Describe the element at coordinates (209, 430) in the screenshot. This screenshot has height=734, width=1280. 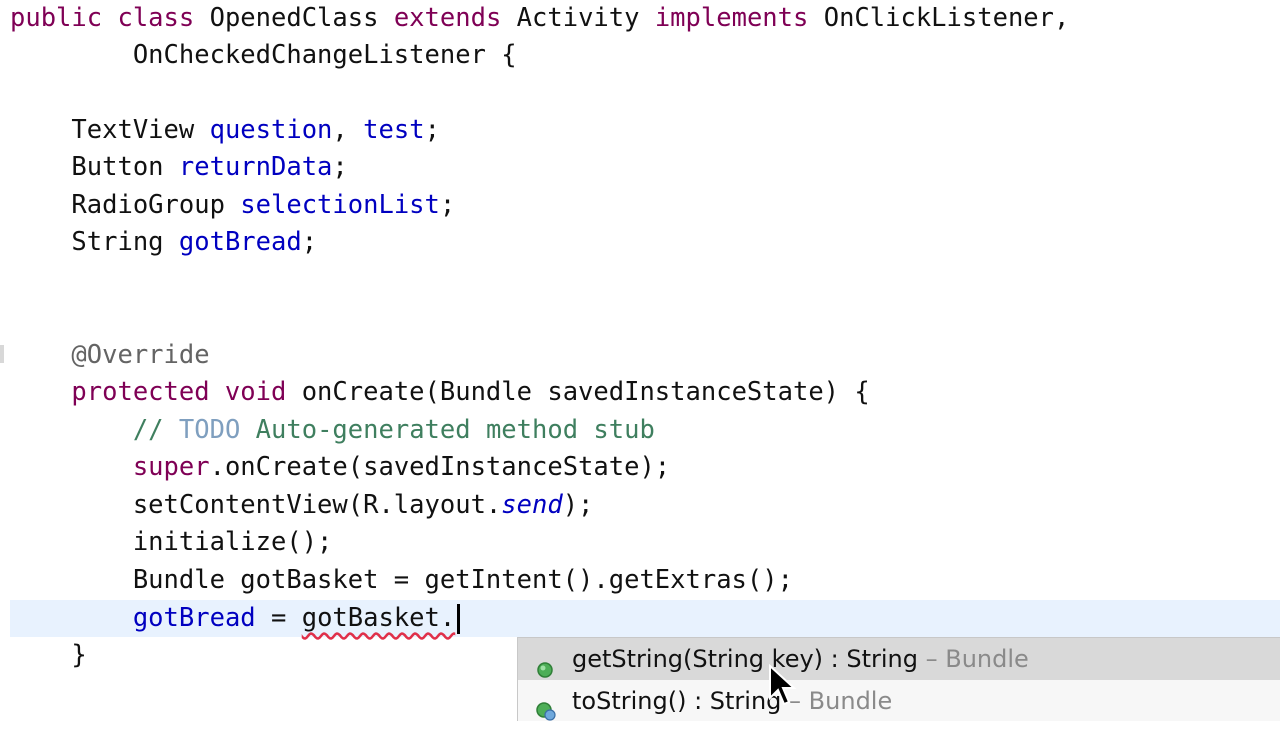
I see `code-token: TODO` at that location.